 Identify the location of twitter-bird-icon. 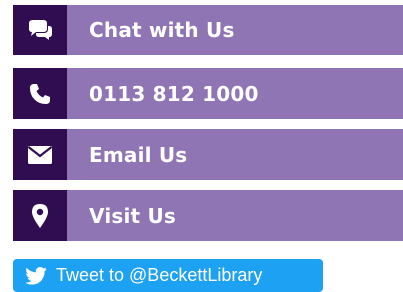
(36, 275).